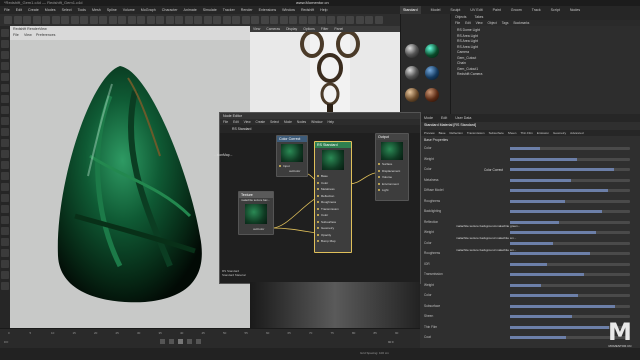 This screenshot has width=640, height=360. I want to click on menu-item: Spline, so click(112, 10).